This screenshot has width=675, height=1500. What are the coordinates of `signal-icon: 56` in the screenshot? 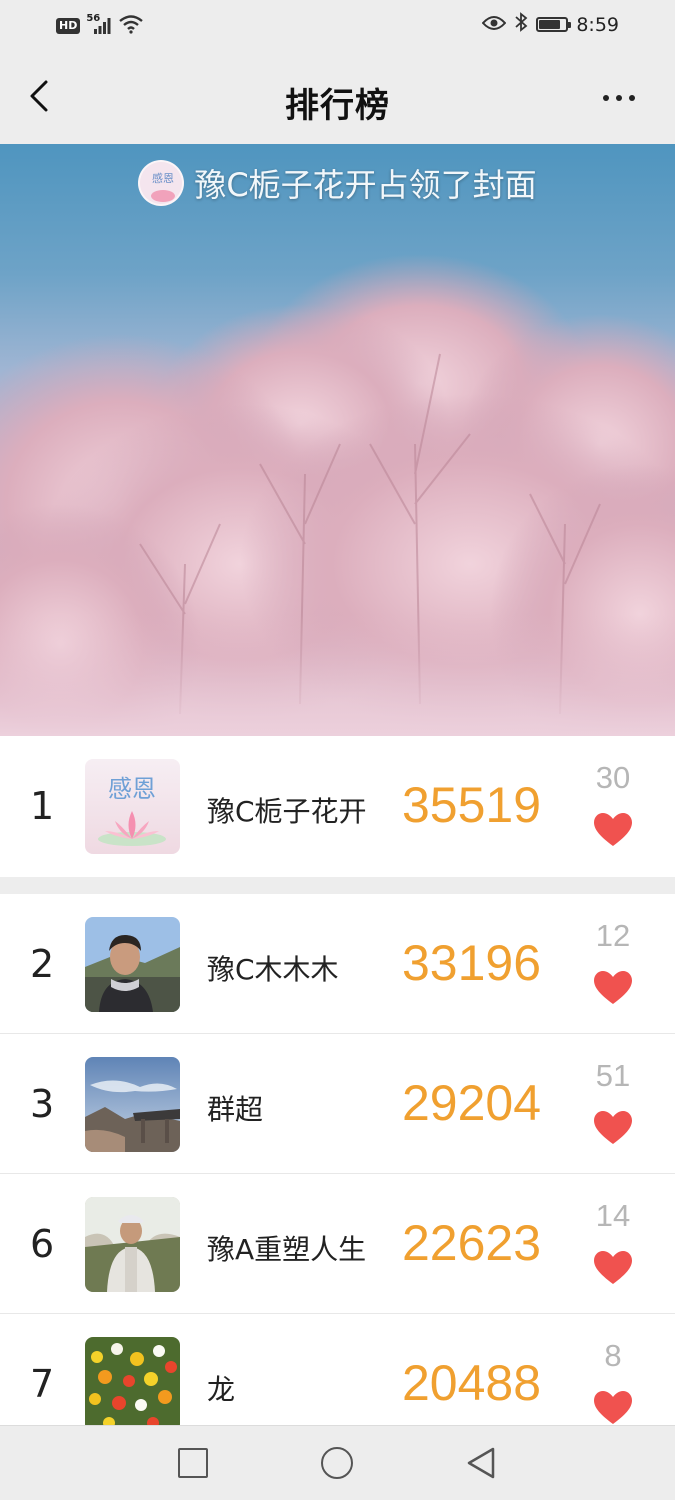 It's located at (99, 24).